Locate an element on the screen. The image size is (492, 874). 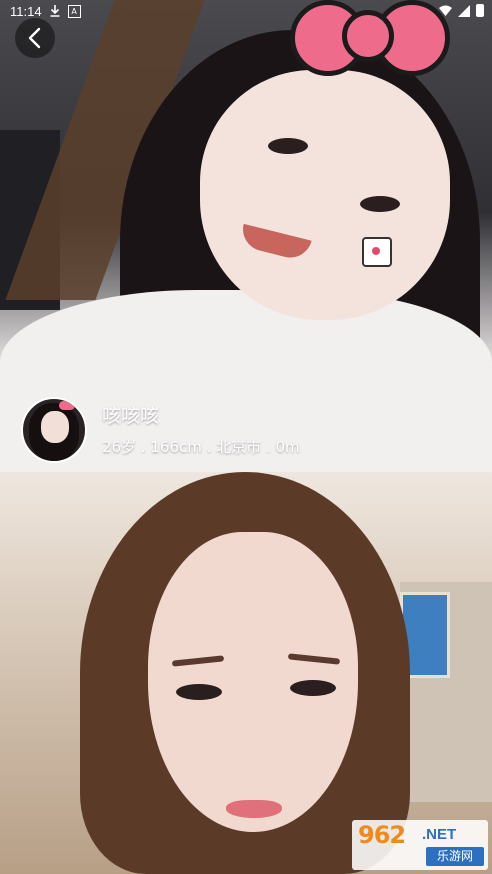
status-time: 11:14 is located at coordinates (26, 11).